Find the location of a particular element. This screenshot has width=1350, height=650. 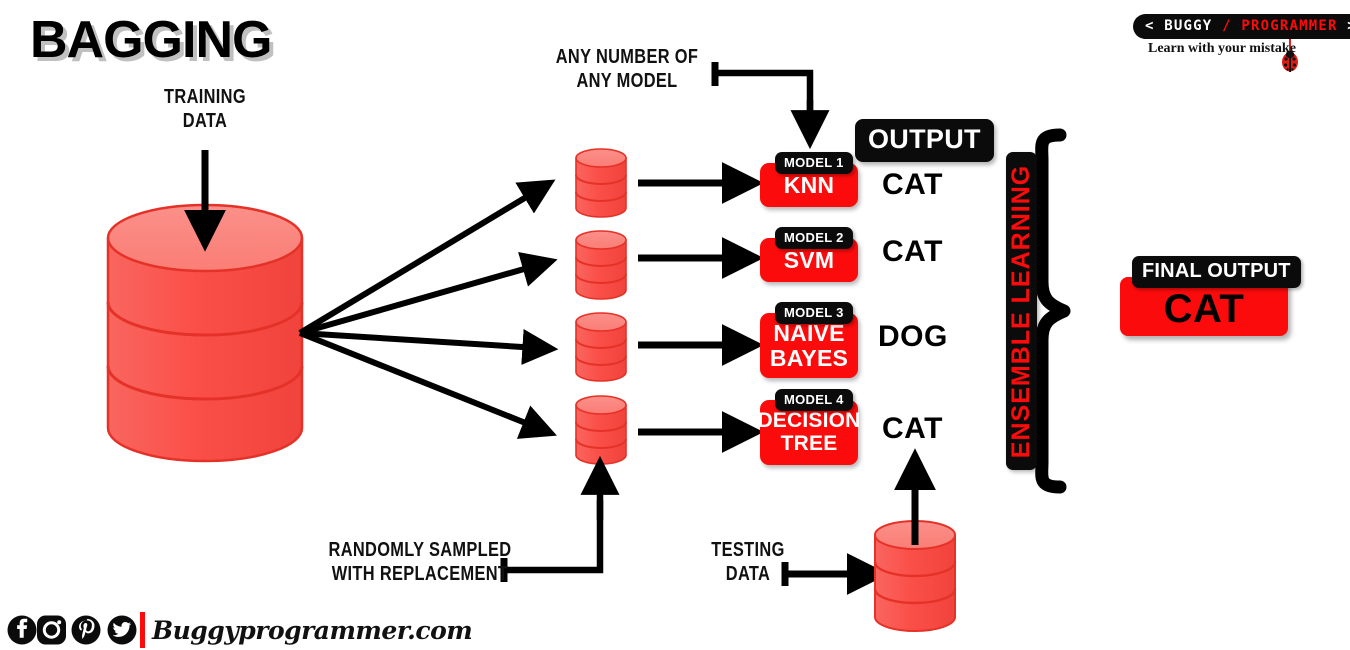

model-prediction-4: CAT is located at coordinates (912, 428).